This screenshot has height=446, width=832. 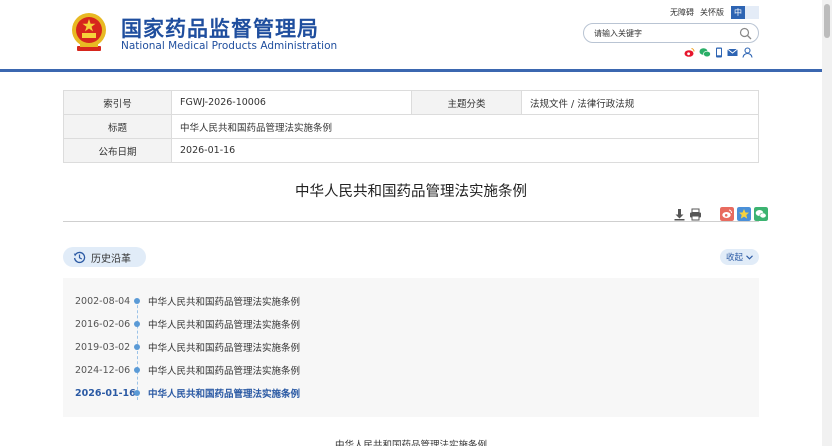 I want to click on collapse-button: 收起, so click(x=739, y=257).